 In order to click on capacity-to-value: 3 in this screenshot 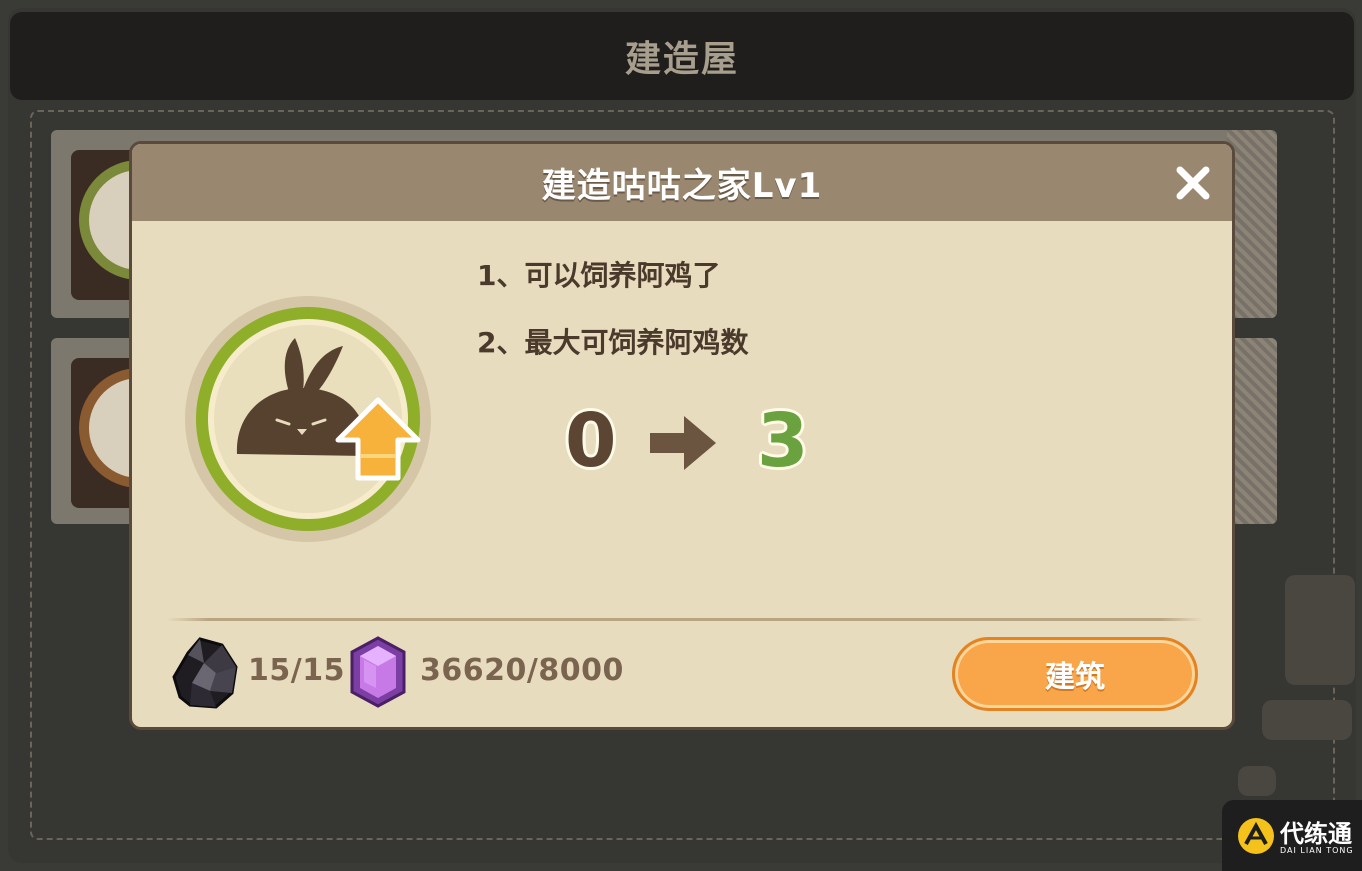, I will do `click(783, 441)`.